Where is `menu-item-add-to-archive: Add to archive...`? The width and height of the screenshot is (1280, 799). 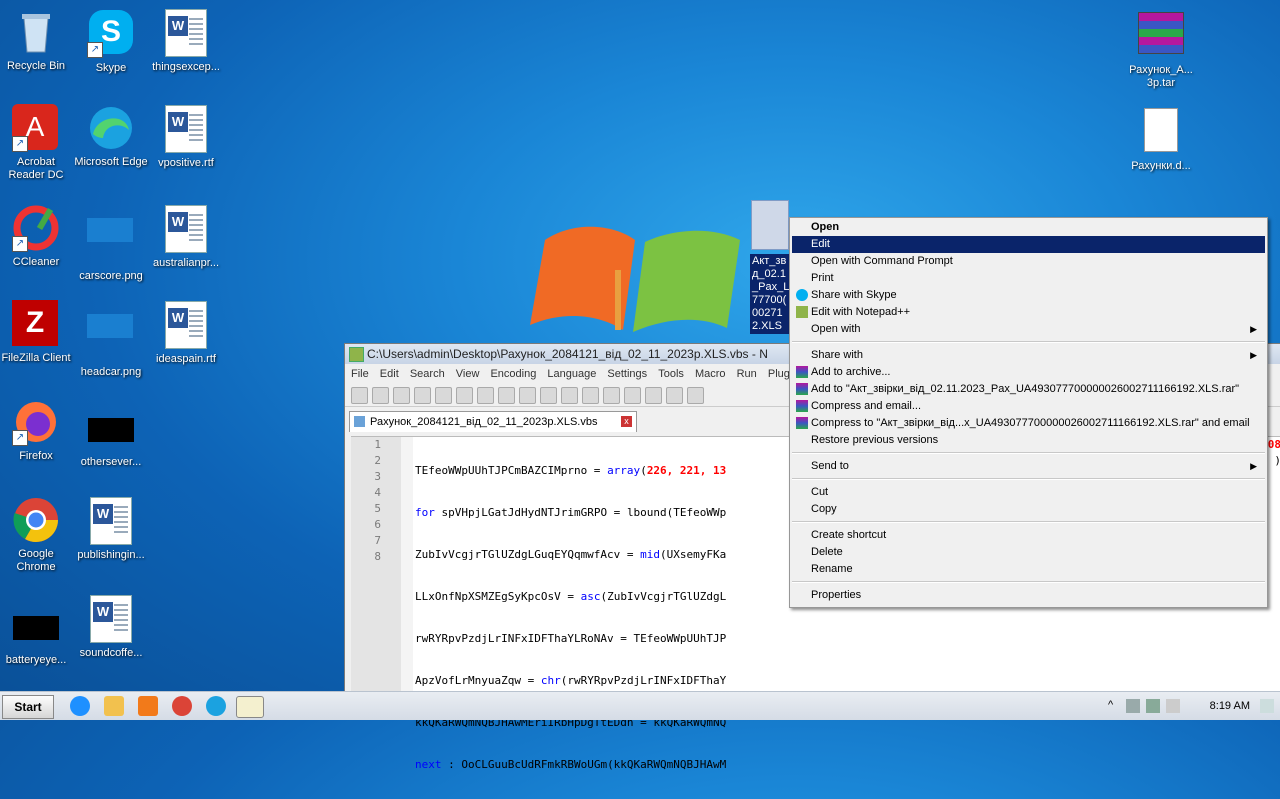 menu-item-add-to-archive: Add to archive... is located at coordinates (1028, 372).